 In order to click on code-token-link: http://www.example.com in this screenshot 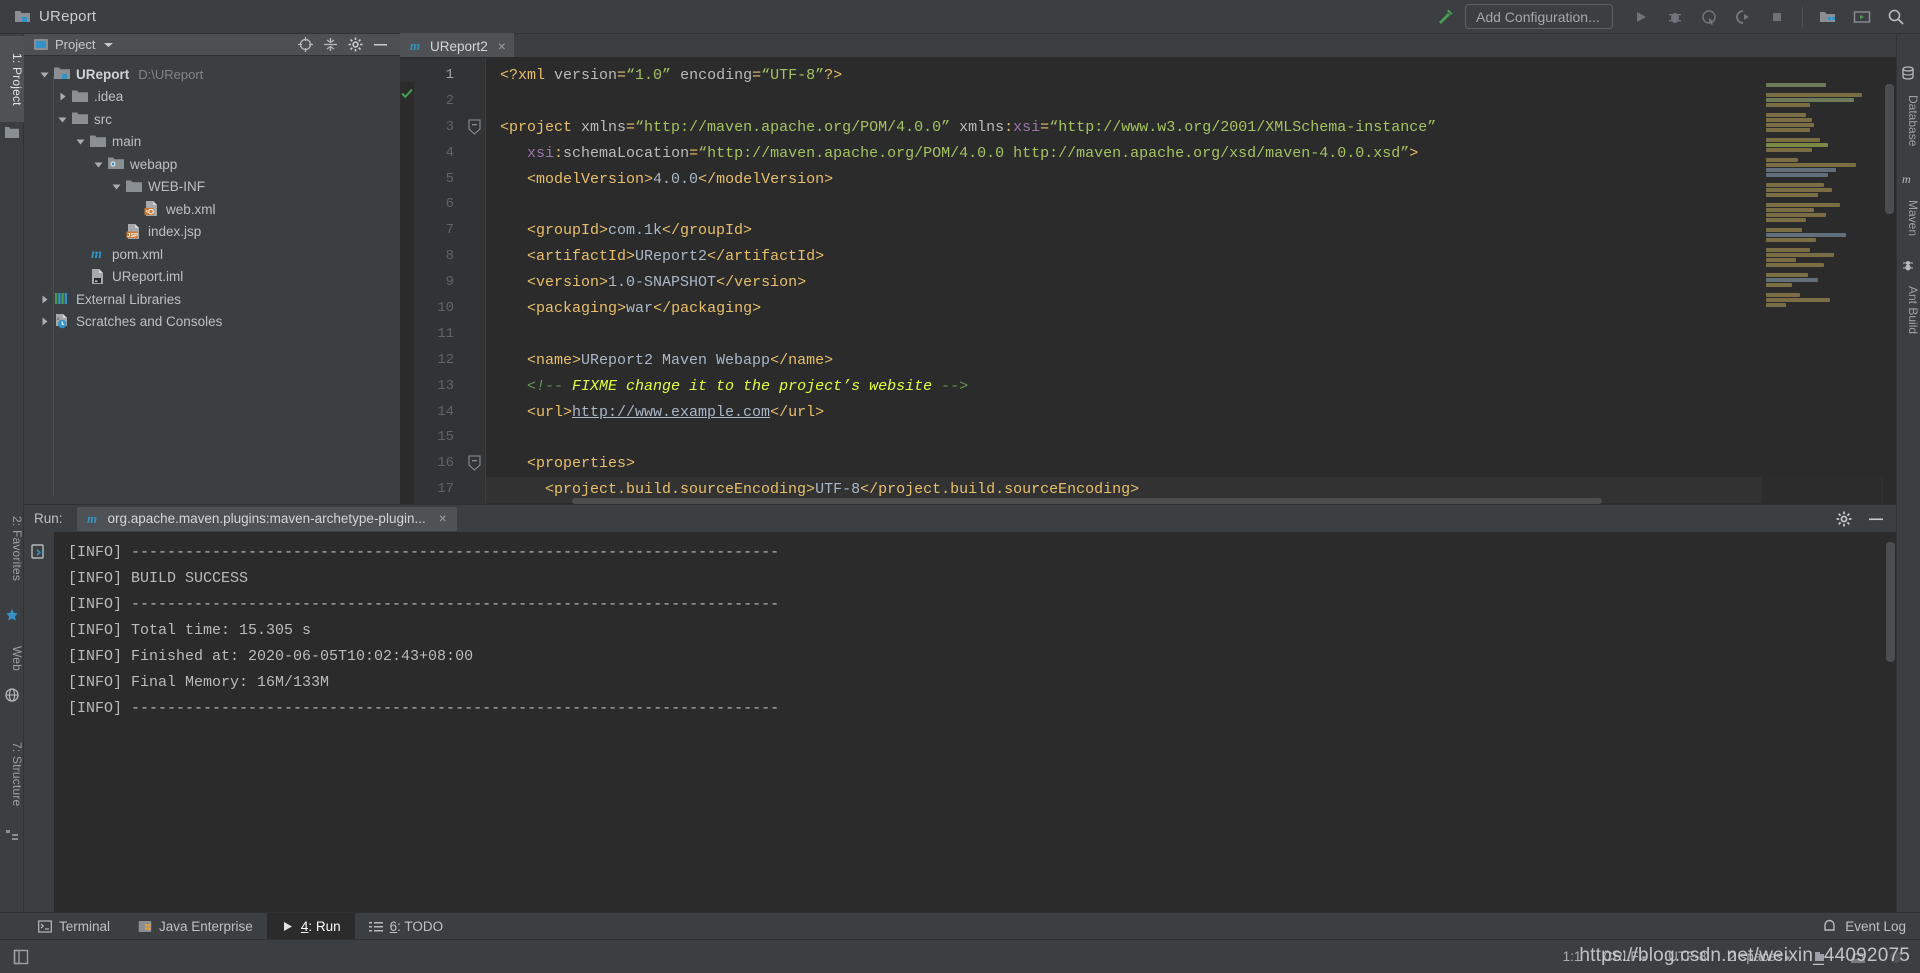, I will do `click(671, 412)`.